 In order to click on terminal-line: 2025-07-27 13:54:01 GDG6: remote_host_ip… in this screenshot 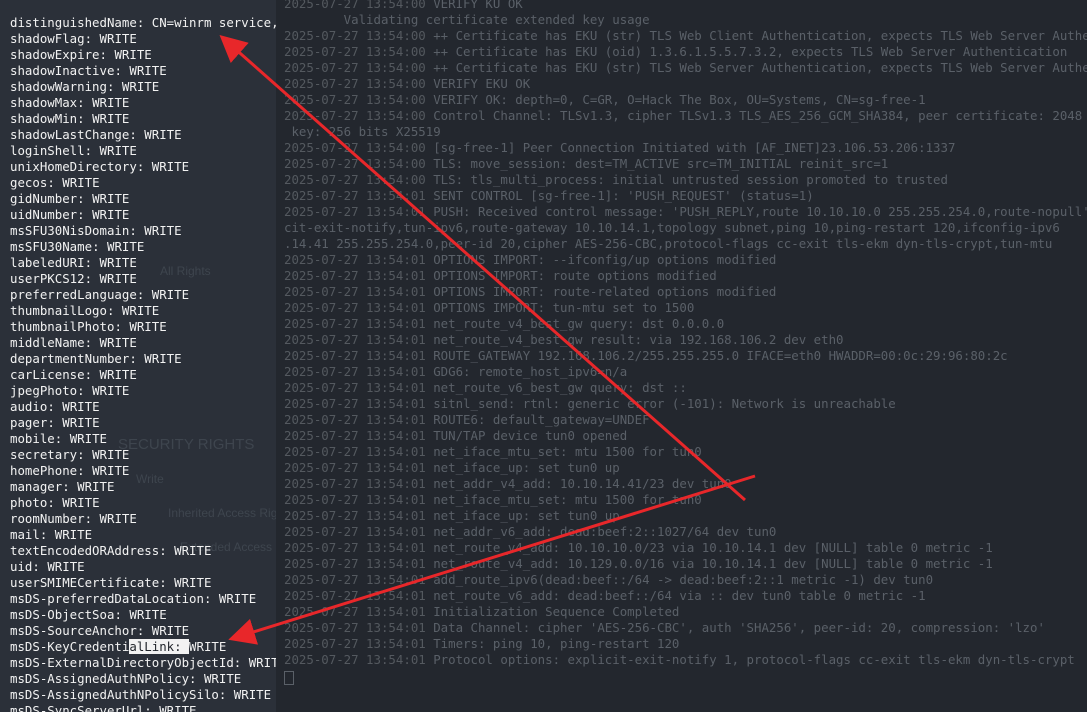, I will do `click(685, 372)`.